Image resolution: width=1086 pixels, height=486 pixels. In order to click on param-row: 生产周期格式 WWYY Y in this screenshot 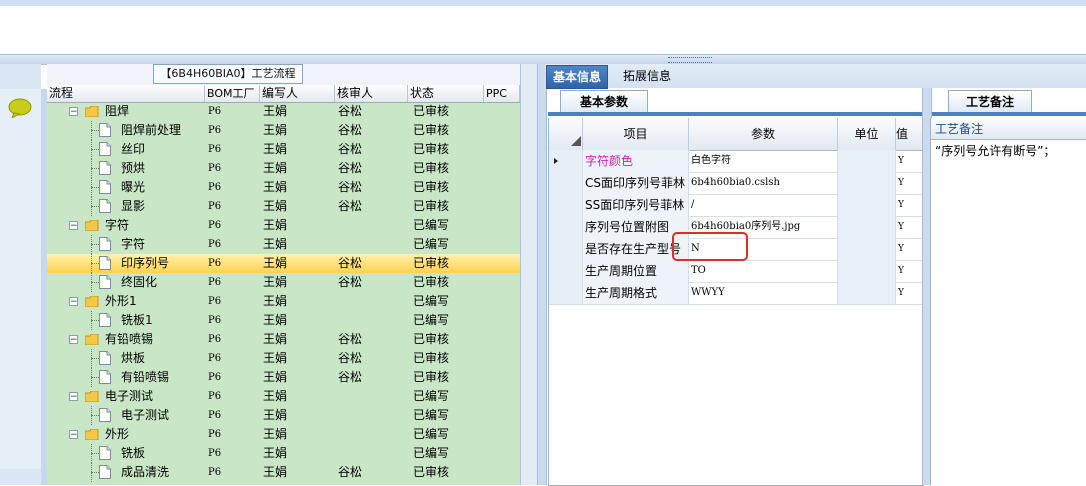, I will do `click(736, 293)`.